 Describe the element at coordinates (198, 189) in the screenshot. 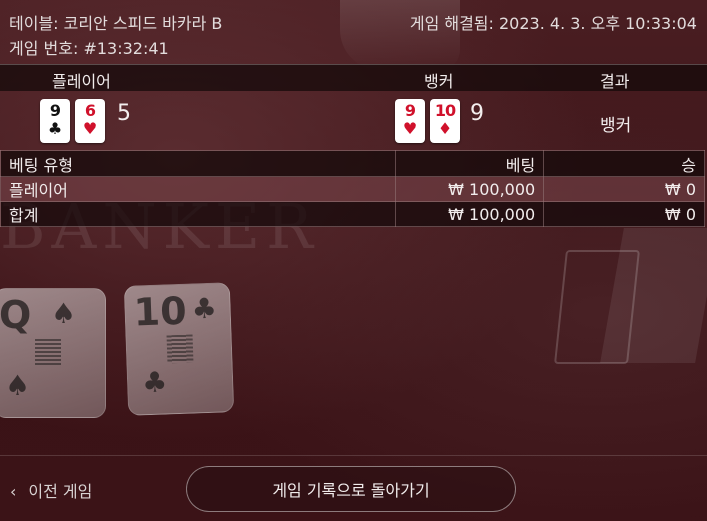

I see `bet-type-cell: 플레이어` at that location.